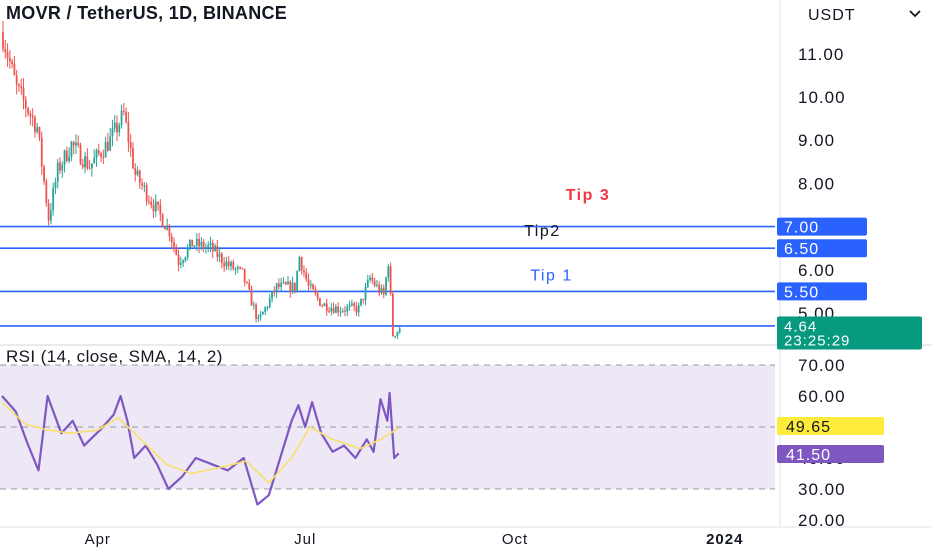 Image resolution: width=932 pixels, height=555 pixels. I want to click on rsi-axis-tick-label: 60.00, so click(822, 396).